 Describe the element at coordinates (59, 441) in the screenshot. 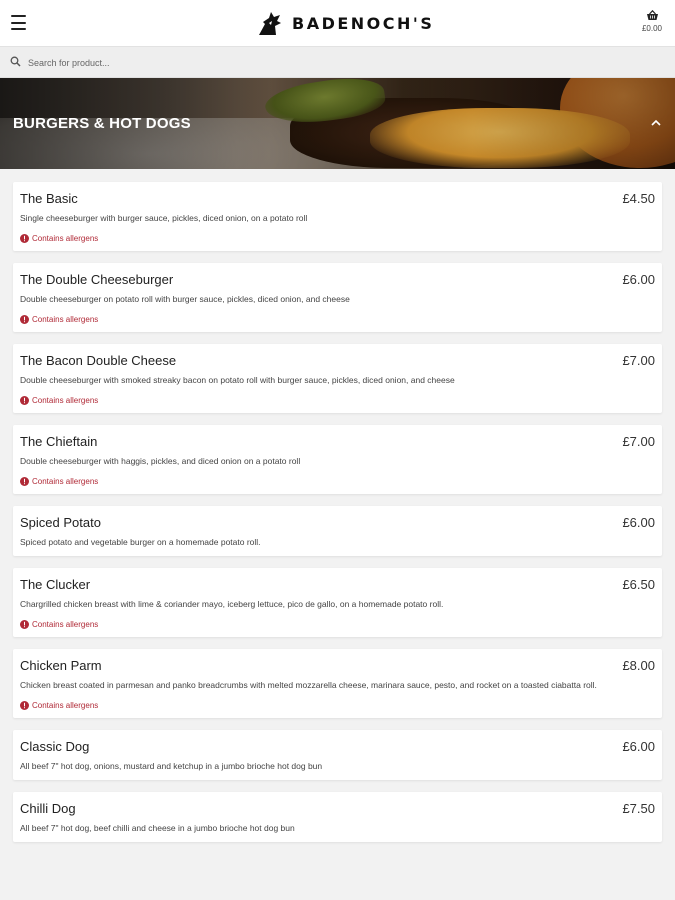

I see `product-name: The Chieftain` at that location.